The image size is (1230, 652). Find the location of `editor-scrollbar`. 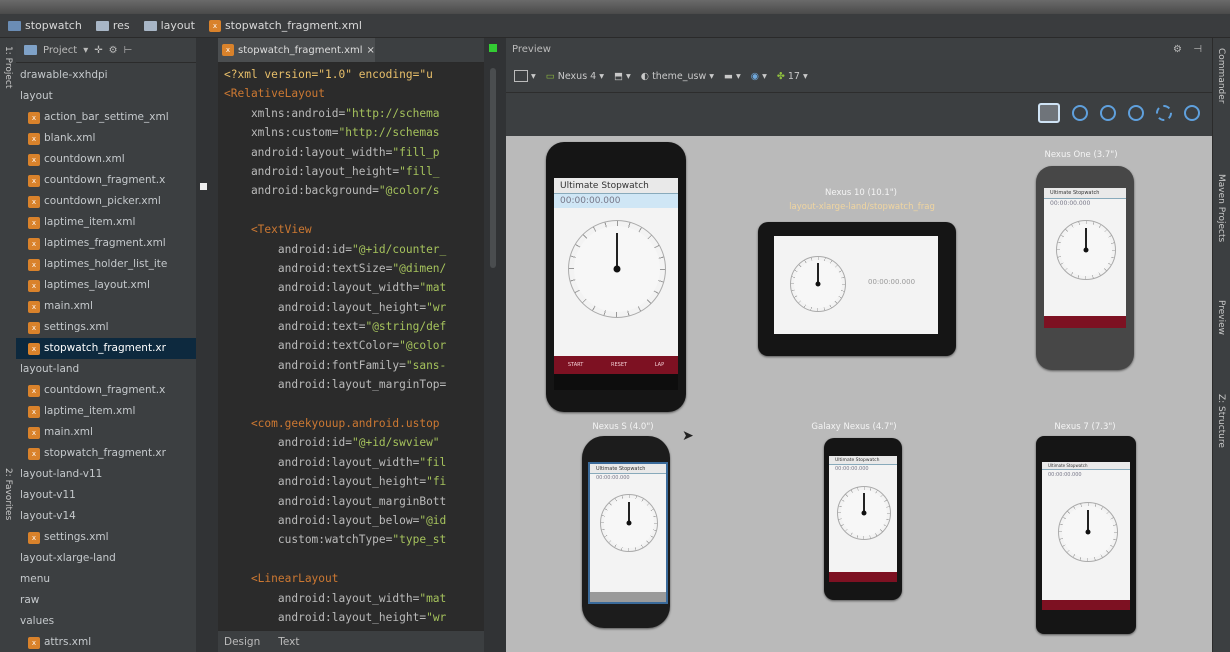

editor-scrollbar is located at coordinates (493, 168).